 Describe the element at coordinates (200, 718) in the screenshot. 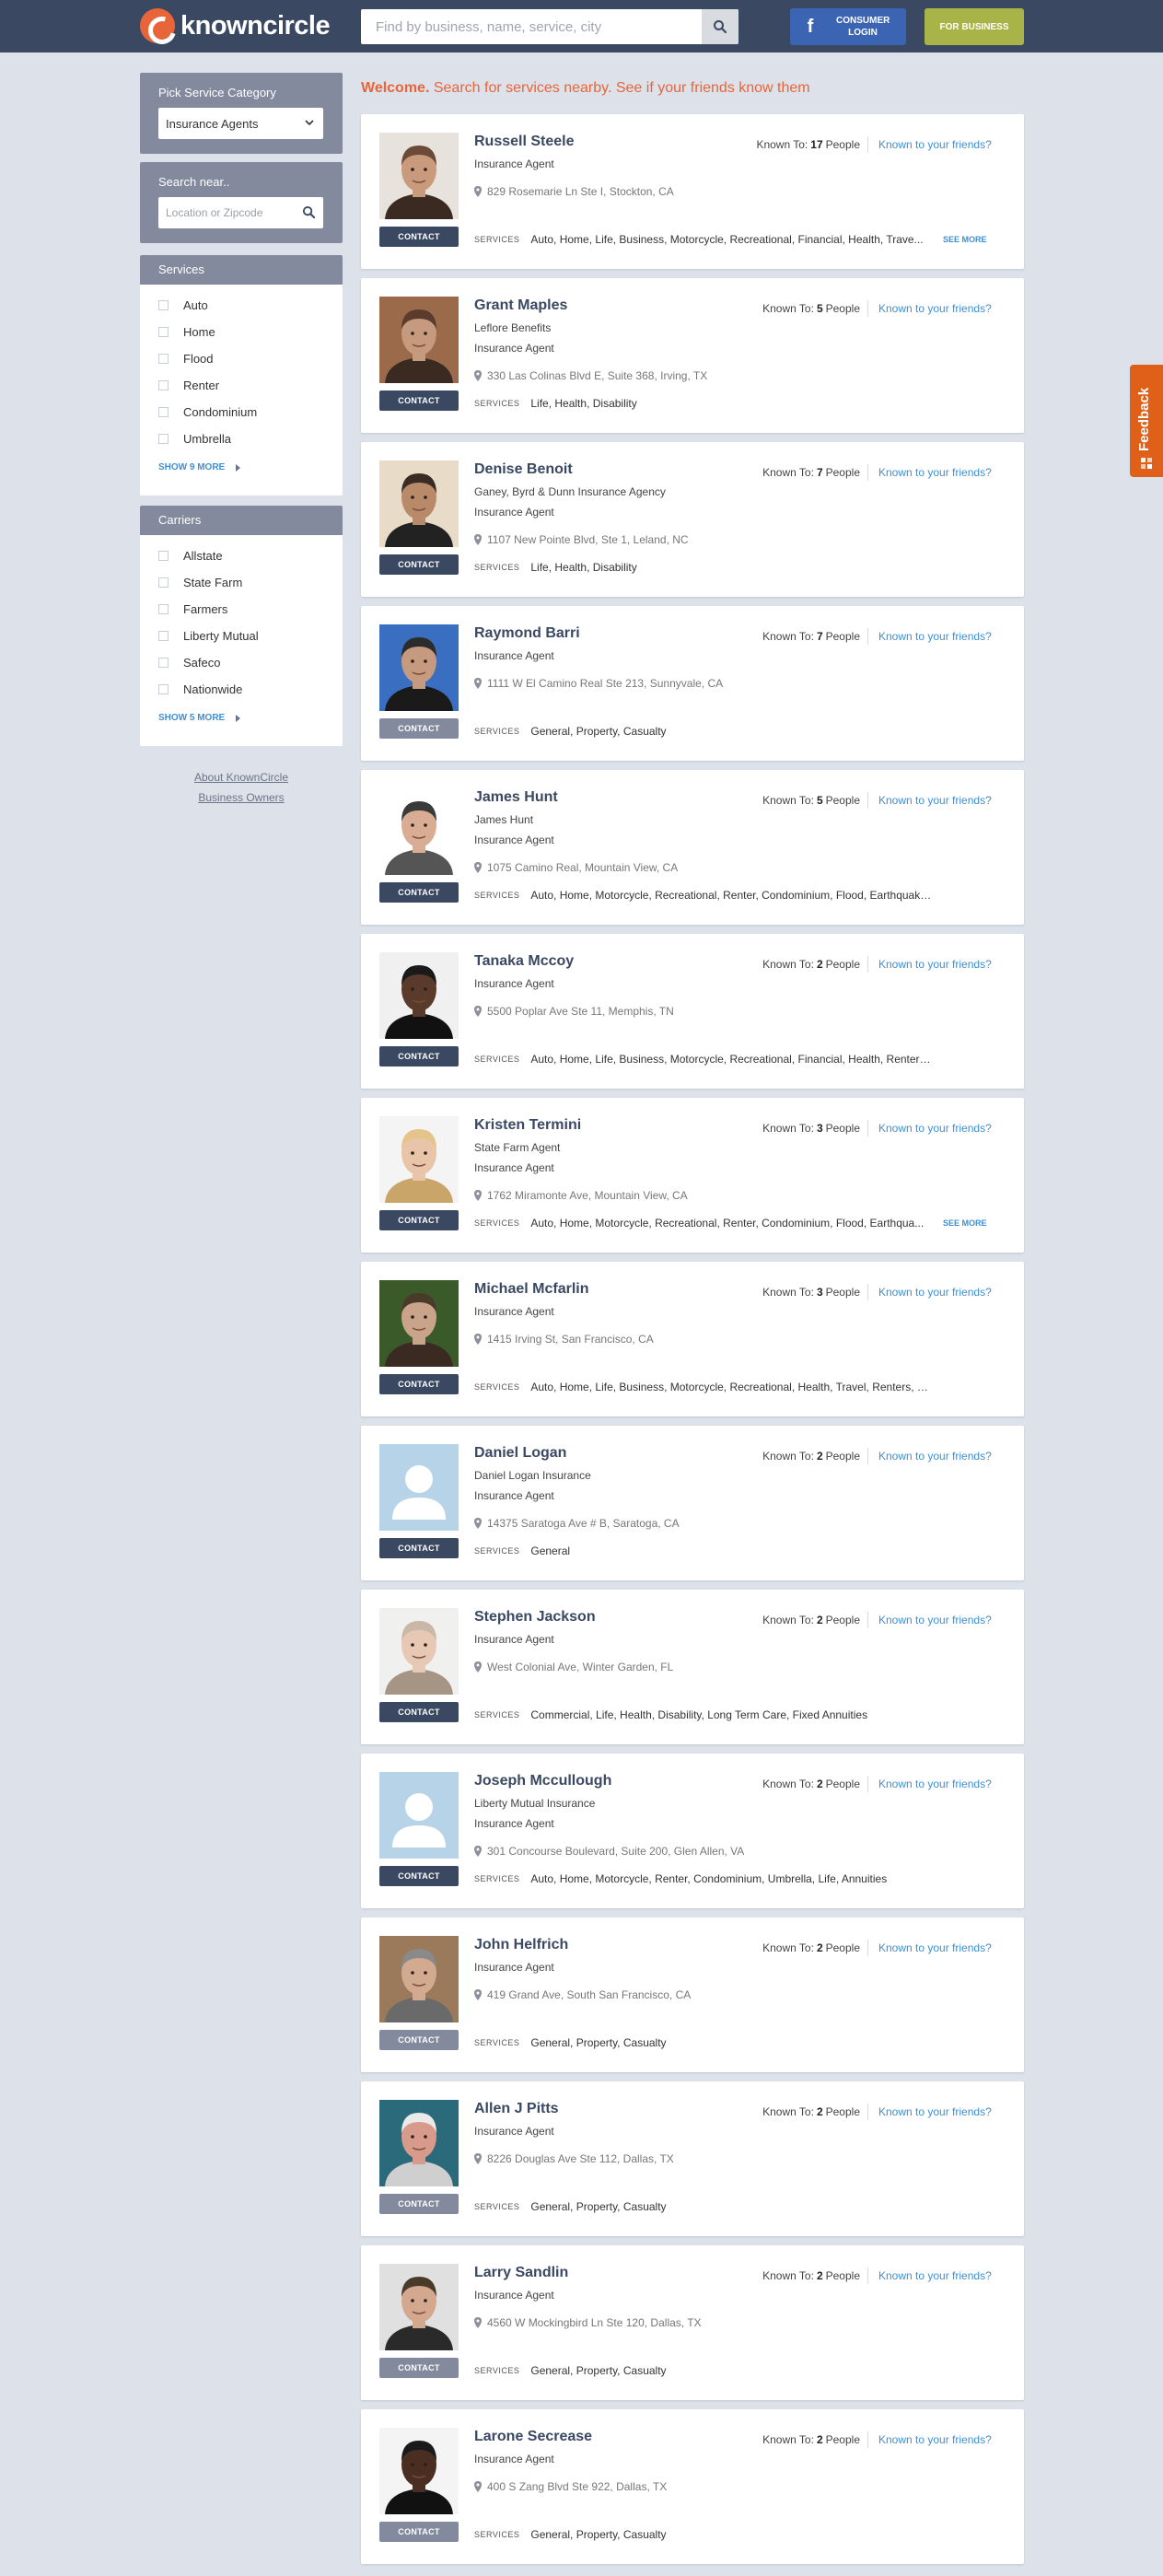

I see `carrier-show-more-link: SHOW 5 MORE` at that location.